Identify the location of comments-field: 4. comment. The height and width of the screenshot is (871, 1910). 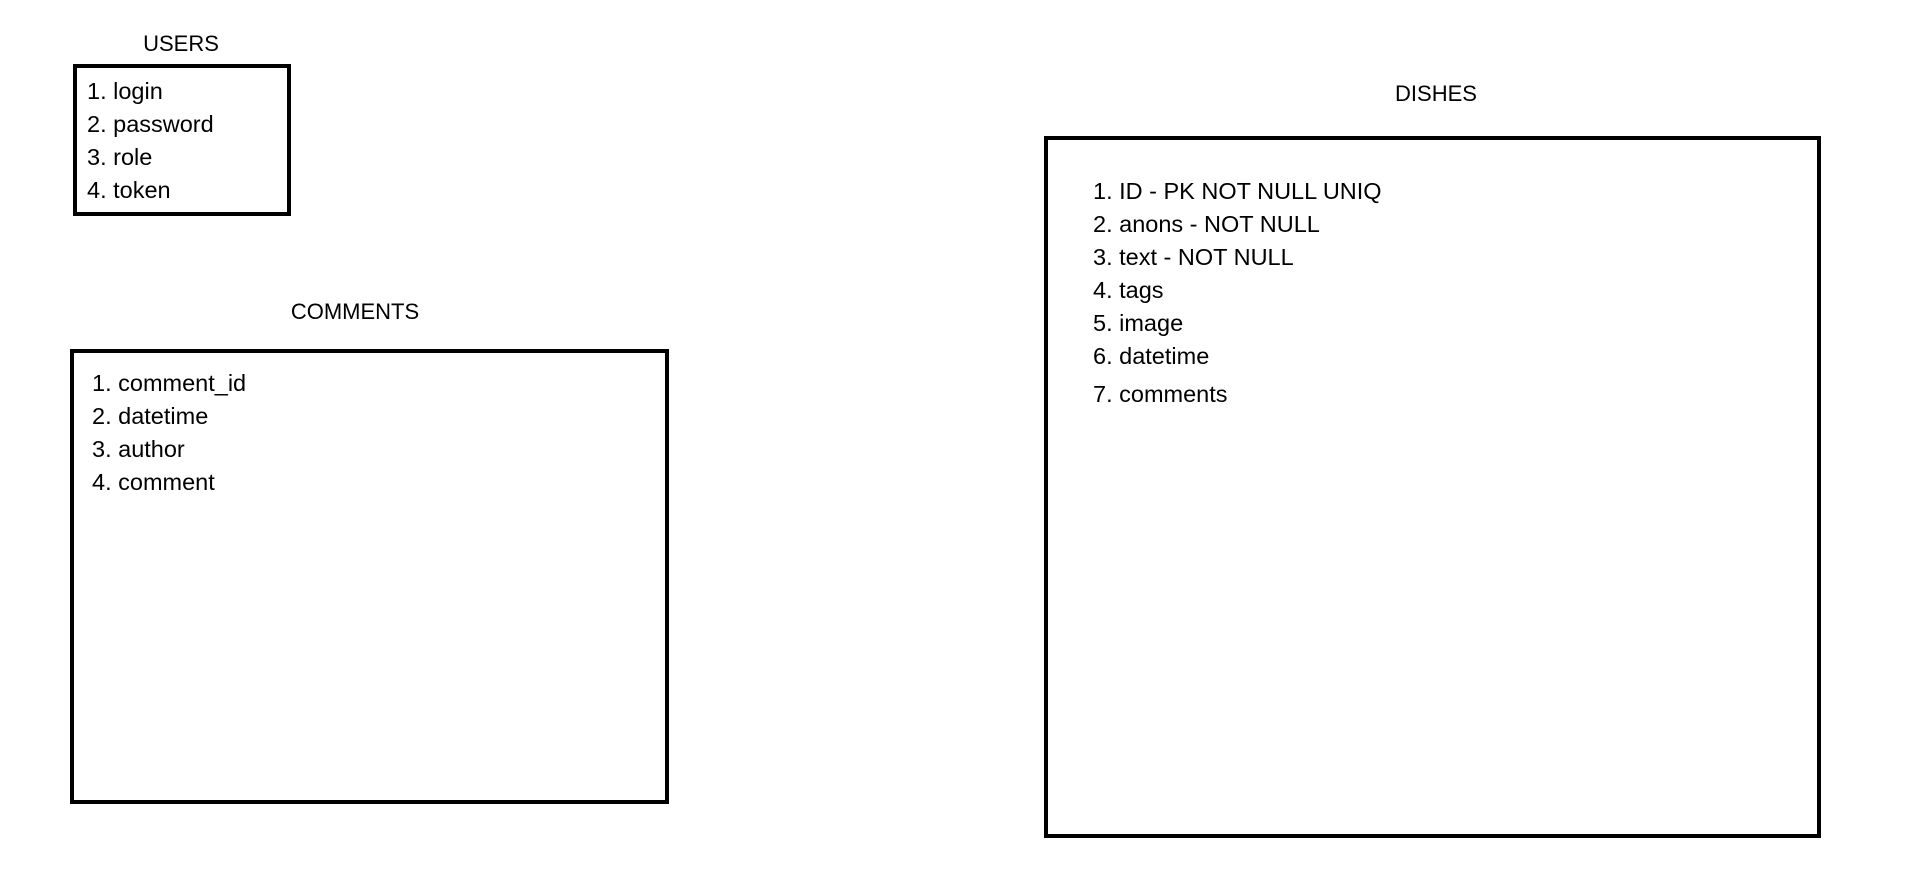
(153, 482).